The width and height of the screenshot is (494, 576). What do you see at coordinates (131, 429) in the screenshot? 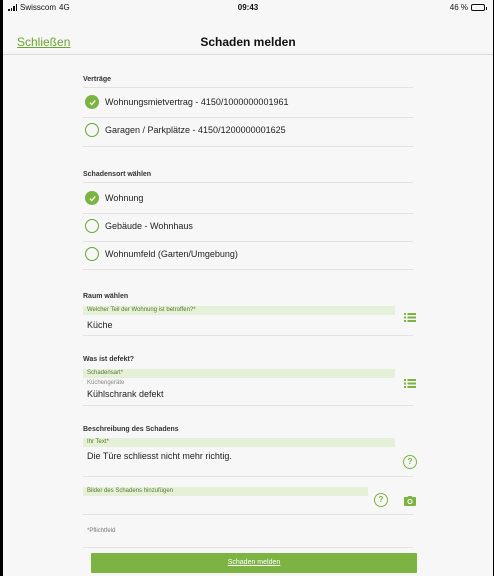
I see `description-section-title: Beschreibung des Schadens` at bounding box center [131, 429].